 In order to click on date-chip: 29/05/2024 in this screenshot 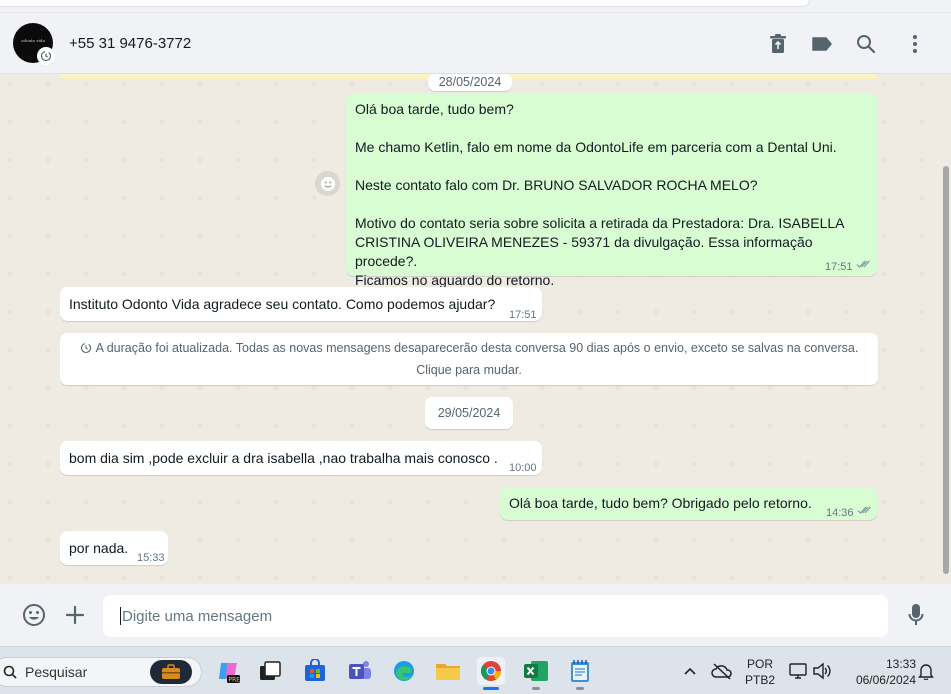, I will do `click(469, 413)`.